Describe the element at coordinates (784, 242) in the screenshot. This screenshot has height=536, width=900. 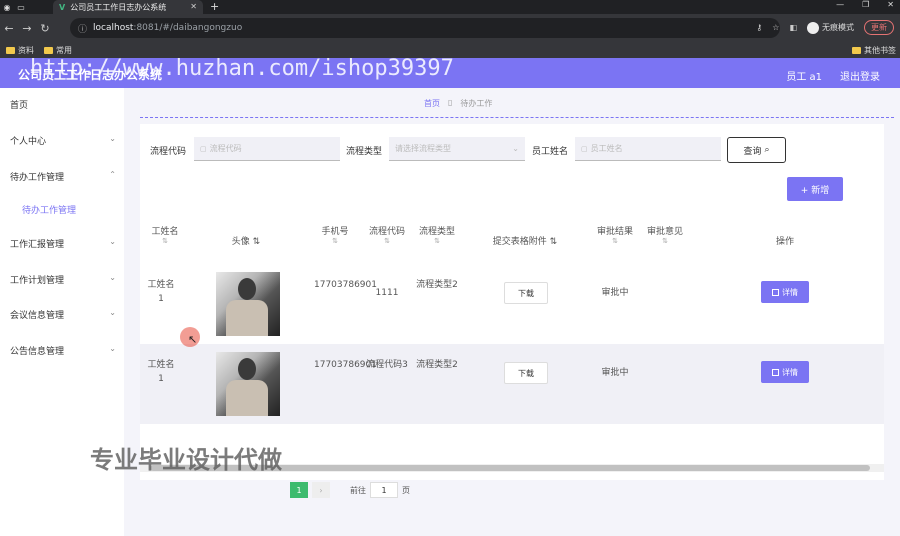
I see `col-header-actions: 操作` at that location.